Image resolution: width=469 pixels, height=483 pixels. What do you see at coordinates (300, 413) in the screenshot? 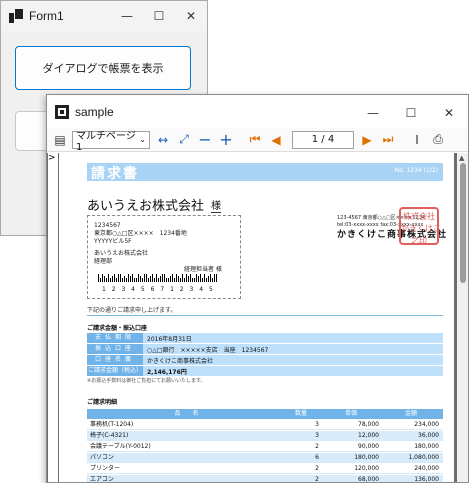
I see `header-qty: 数量` at bounding box center [300, 413].